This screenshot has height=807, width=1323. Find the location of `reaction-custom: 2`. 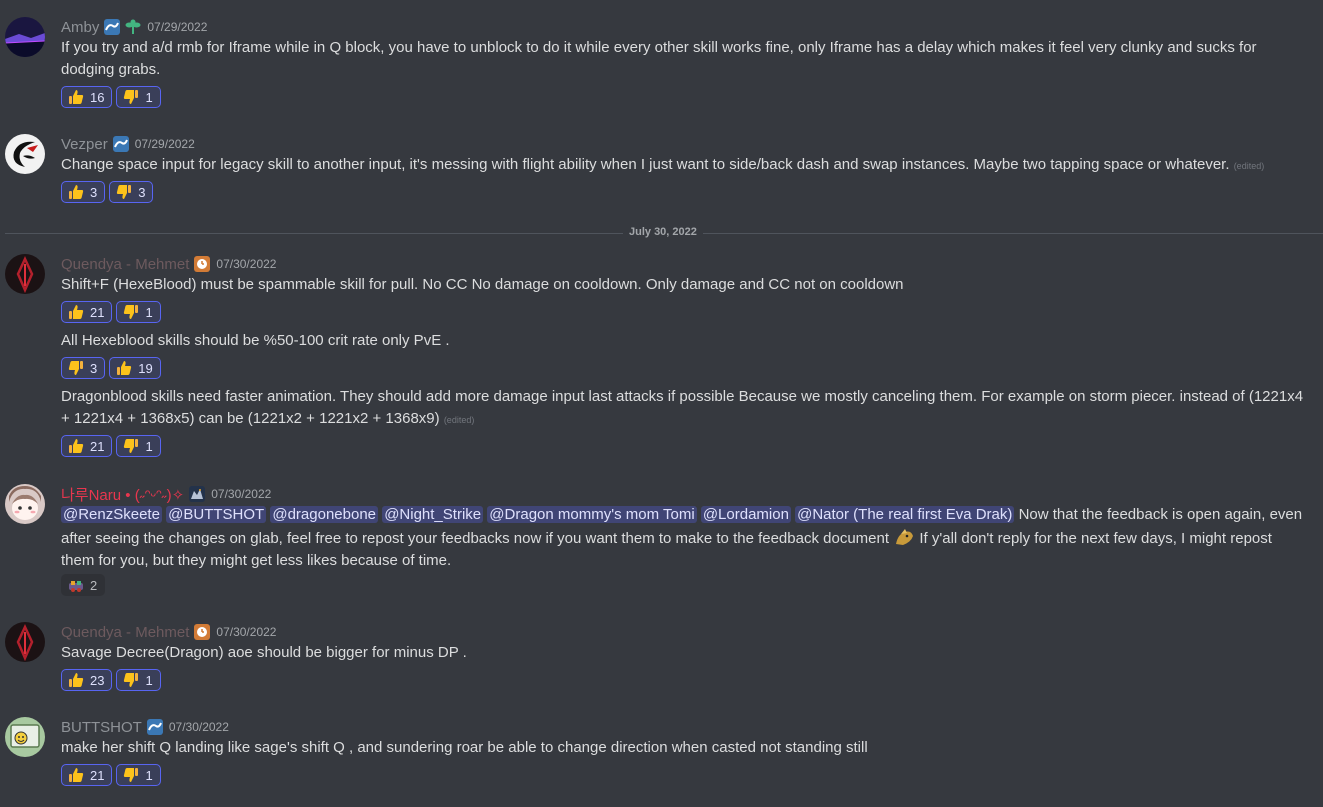

reaction-custom: 2 is located at coordinates (83, 585).